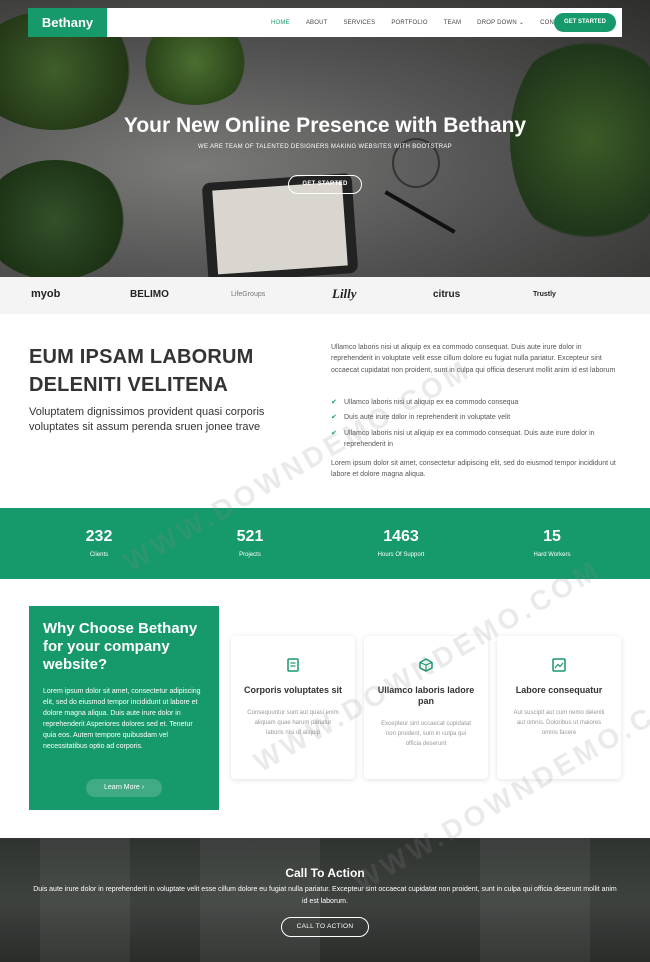 The width and height of the screenshot is (650, 962). What do you see at coordinates (325, 184) in the screenshot?
I see `hero-get-started-button: GET STARTED` at bounding box center [325, 184].